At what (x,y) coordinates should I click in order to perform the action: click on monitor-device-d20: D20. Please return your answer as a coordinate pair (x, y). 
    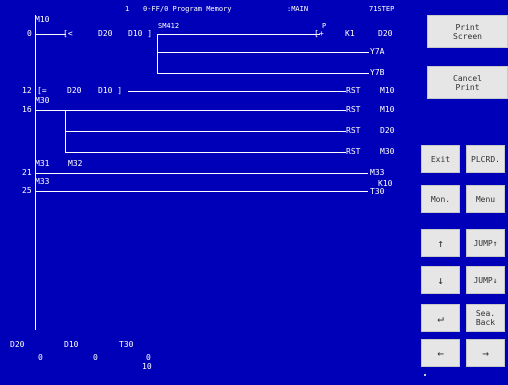
    Looking at the image, I should click on (17, 344).